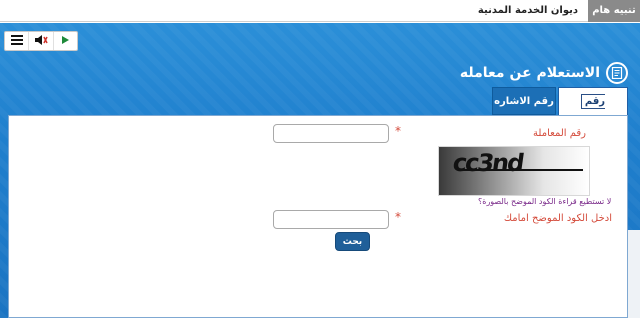  I want to click on menu-icon, so click(16, 41).